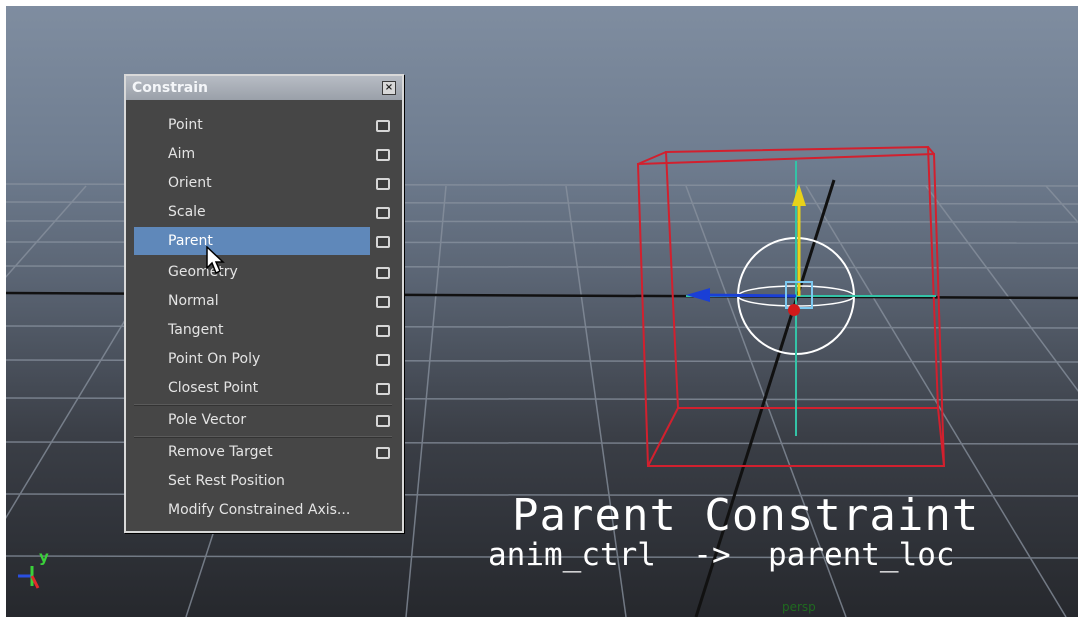  What do you see at coordinates (44, 557) in the screenshot?
I see `view-axis-y-label: y` at bounding box center [44, 557].